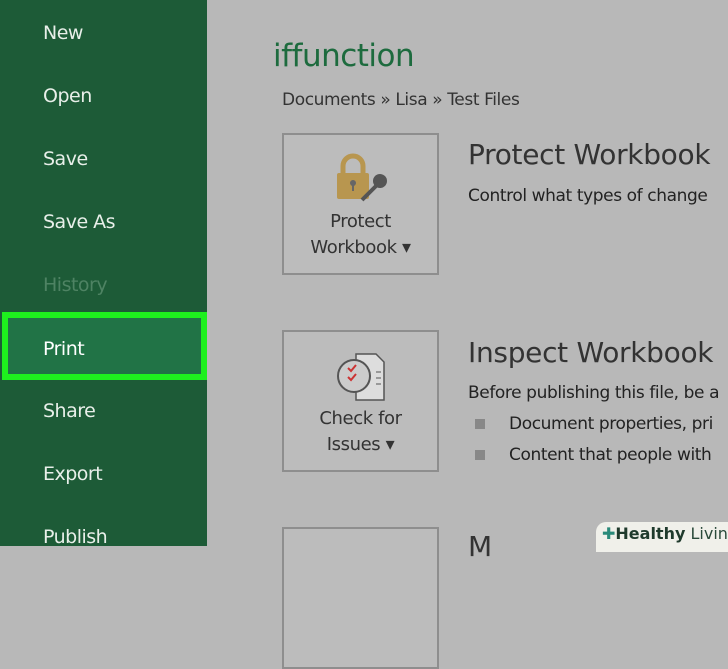  I want to click on button-label: Check for, so click(360, 418).